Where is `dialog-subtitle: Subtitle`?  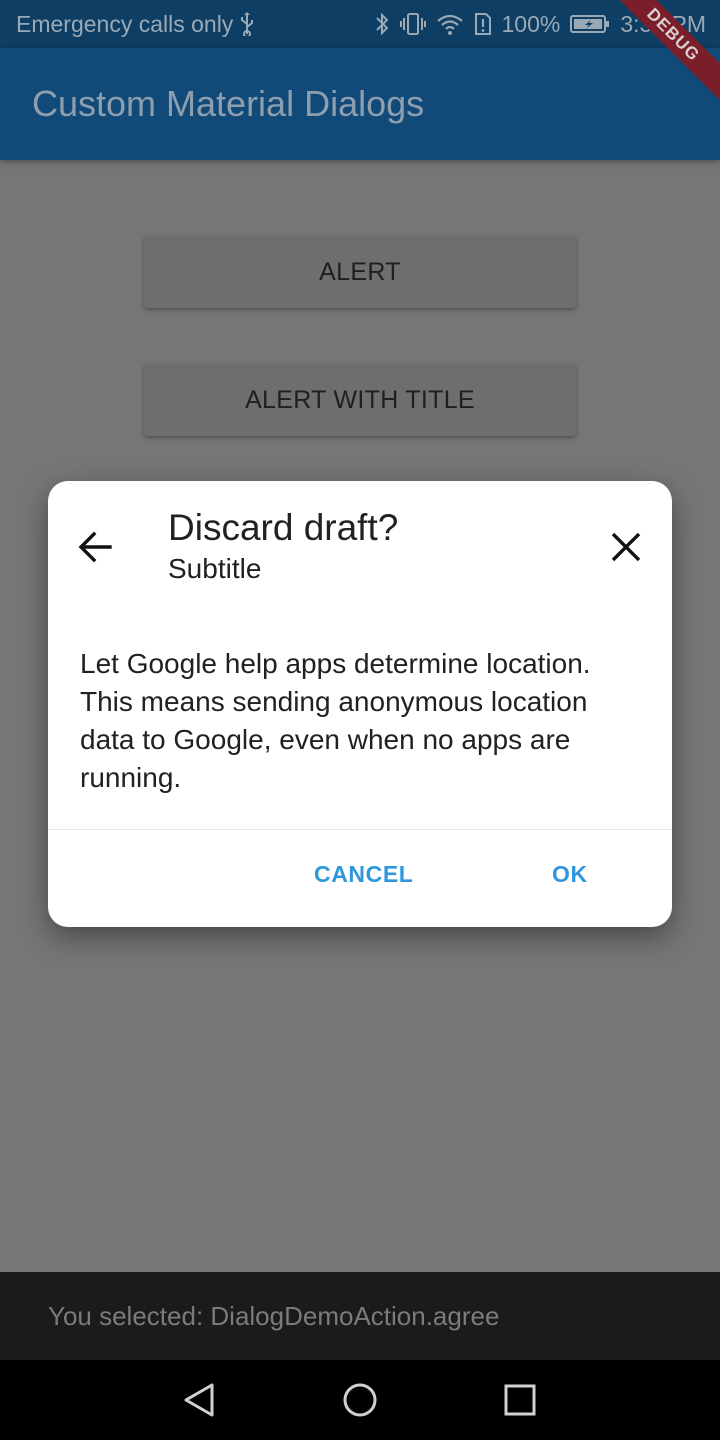 dialog-subtitle: Subtitle is located at coordinates (215, 568).